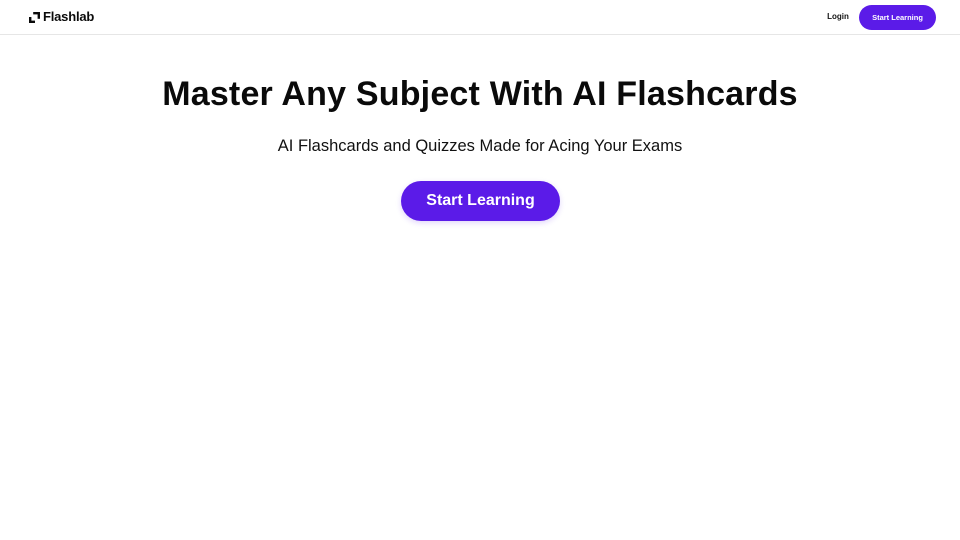 This screenshot has width=960, height=540. I want to click on brand-logo-link: Flashlab, so click(61, 17).